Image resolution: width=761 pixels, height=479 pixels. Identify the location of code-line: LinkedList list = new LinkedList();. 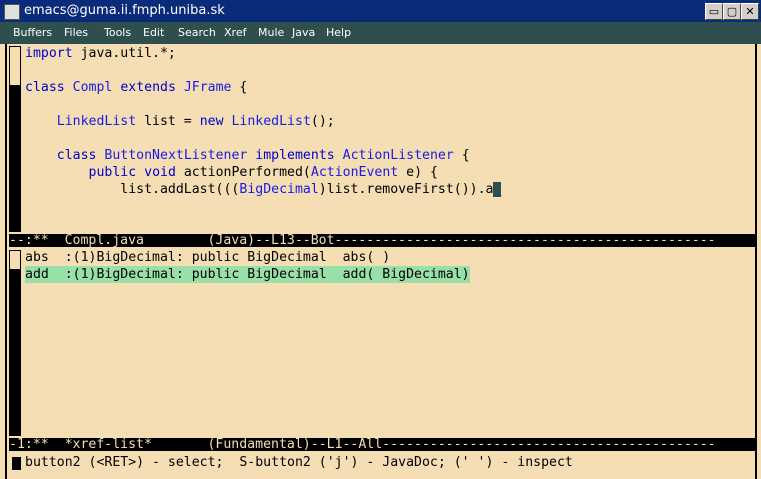
(195, 121).